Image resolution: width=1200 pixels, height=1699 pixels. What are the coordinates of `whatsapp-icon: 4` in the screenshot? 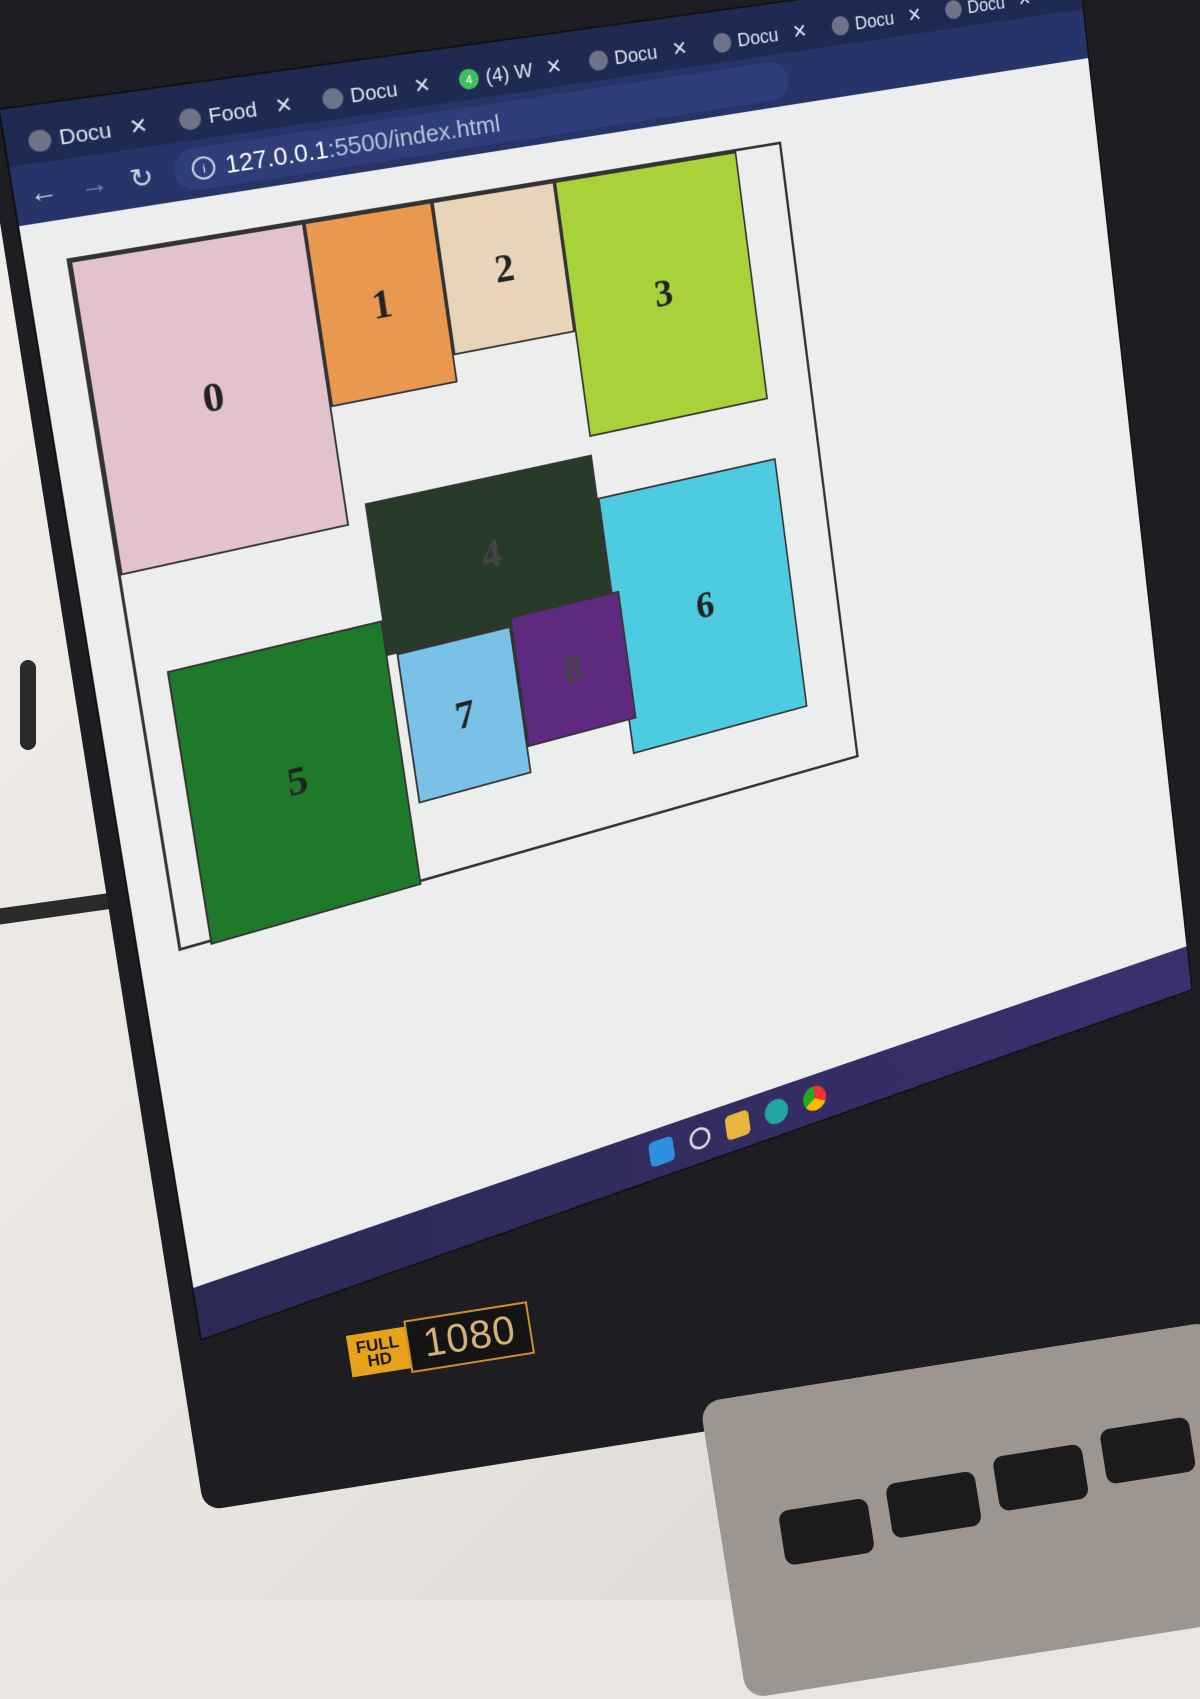 It's located at (468, 79).